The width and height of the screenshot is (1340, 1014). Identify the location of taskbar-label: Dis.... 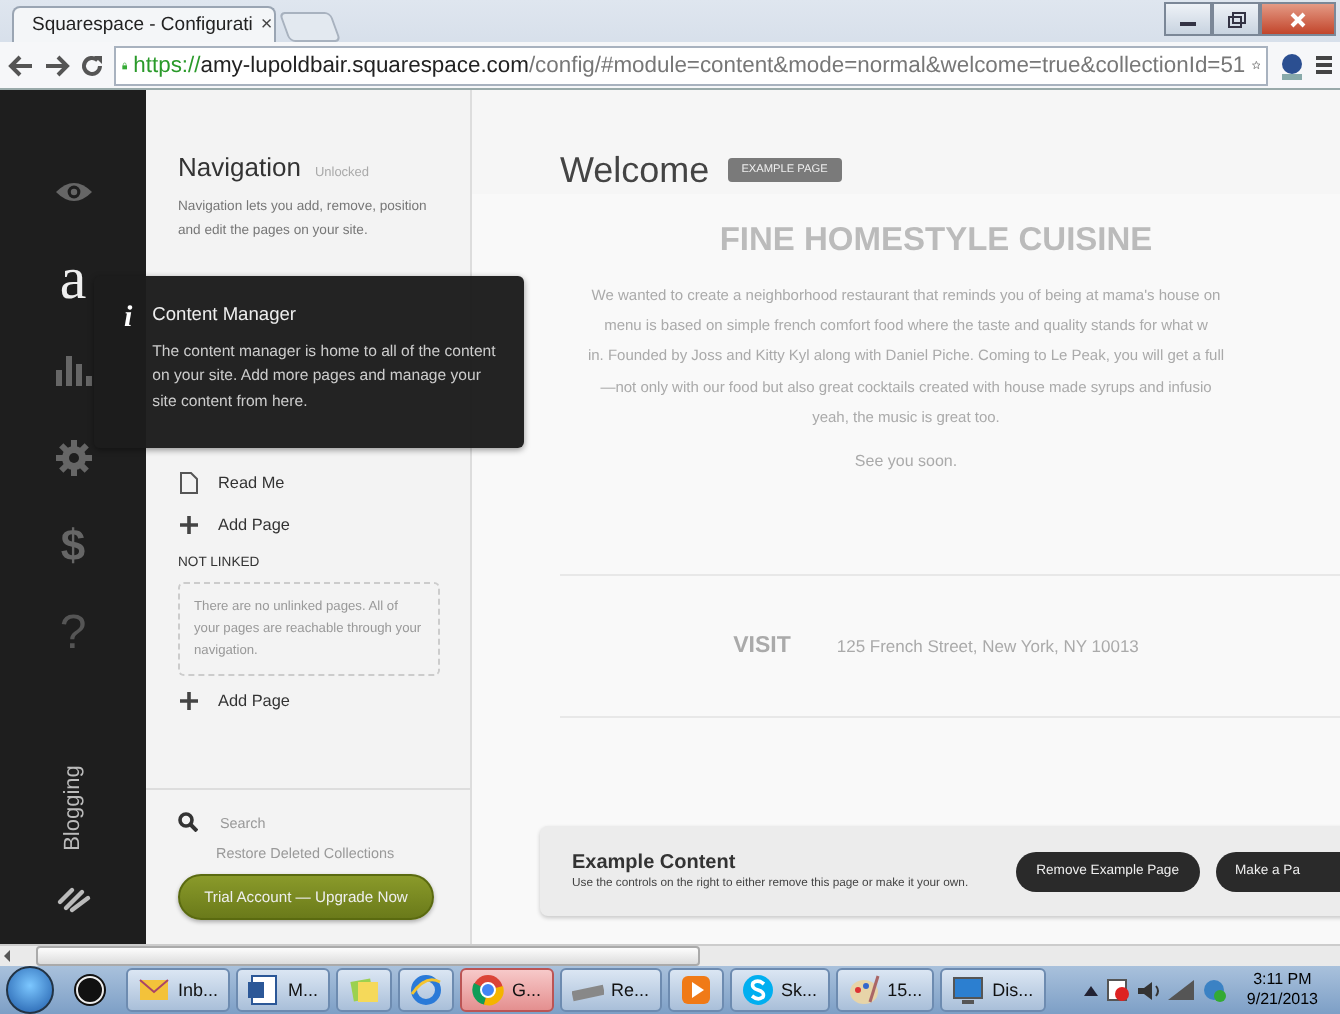
(1013, 990).